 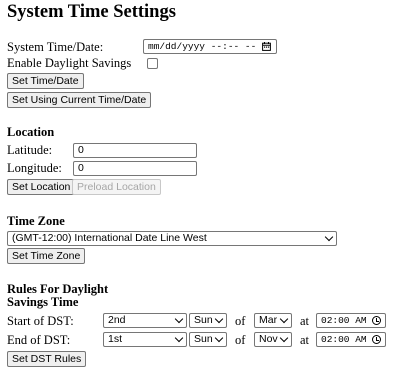 What do you see at coordinates (266, 46) in the screenshot?
I see `calendar-icon` at bounding box center [266, 46].